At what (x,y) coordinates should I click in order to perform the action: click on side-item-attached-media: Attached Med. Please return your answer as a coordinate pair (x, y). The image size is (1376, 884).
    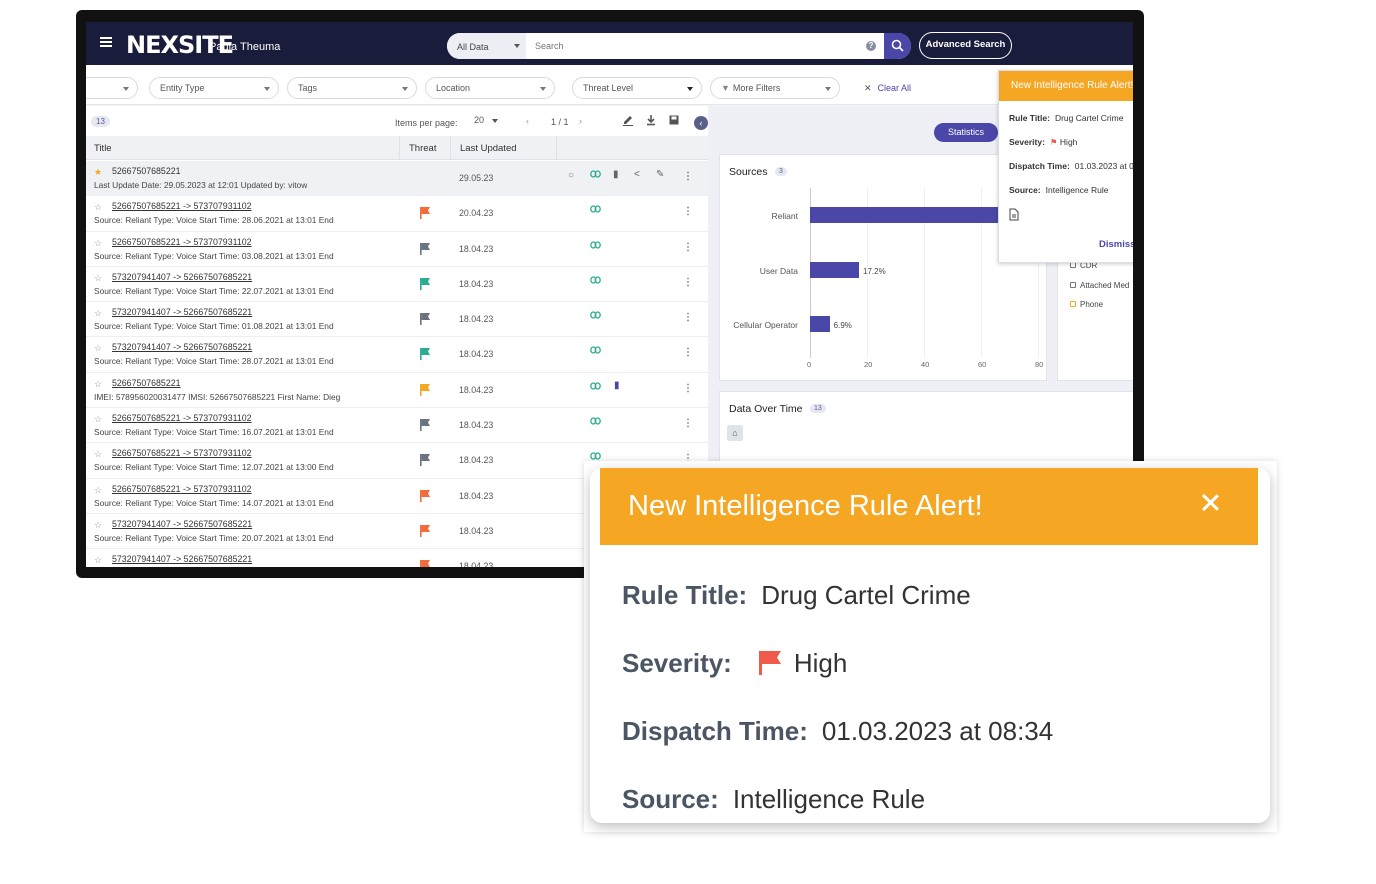
    Looking at the image, I should click on (1099, 285).